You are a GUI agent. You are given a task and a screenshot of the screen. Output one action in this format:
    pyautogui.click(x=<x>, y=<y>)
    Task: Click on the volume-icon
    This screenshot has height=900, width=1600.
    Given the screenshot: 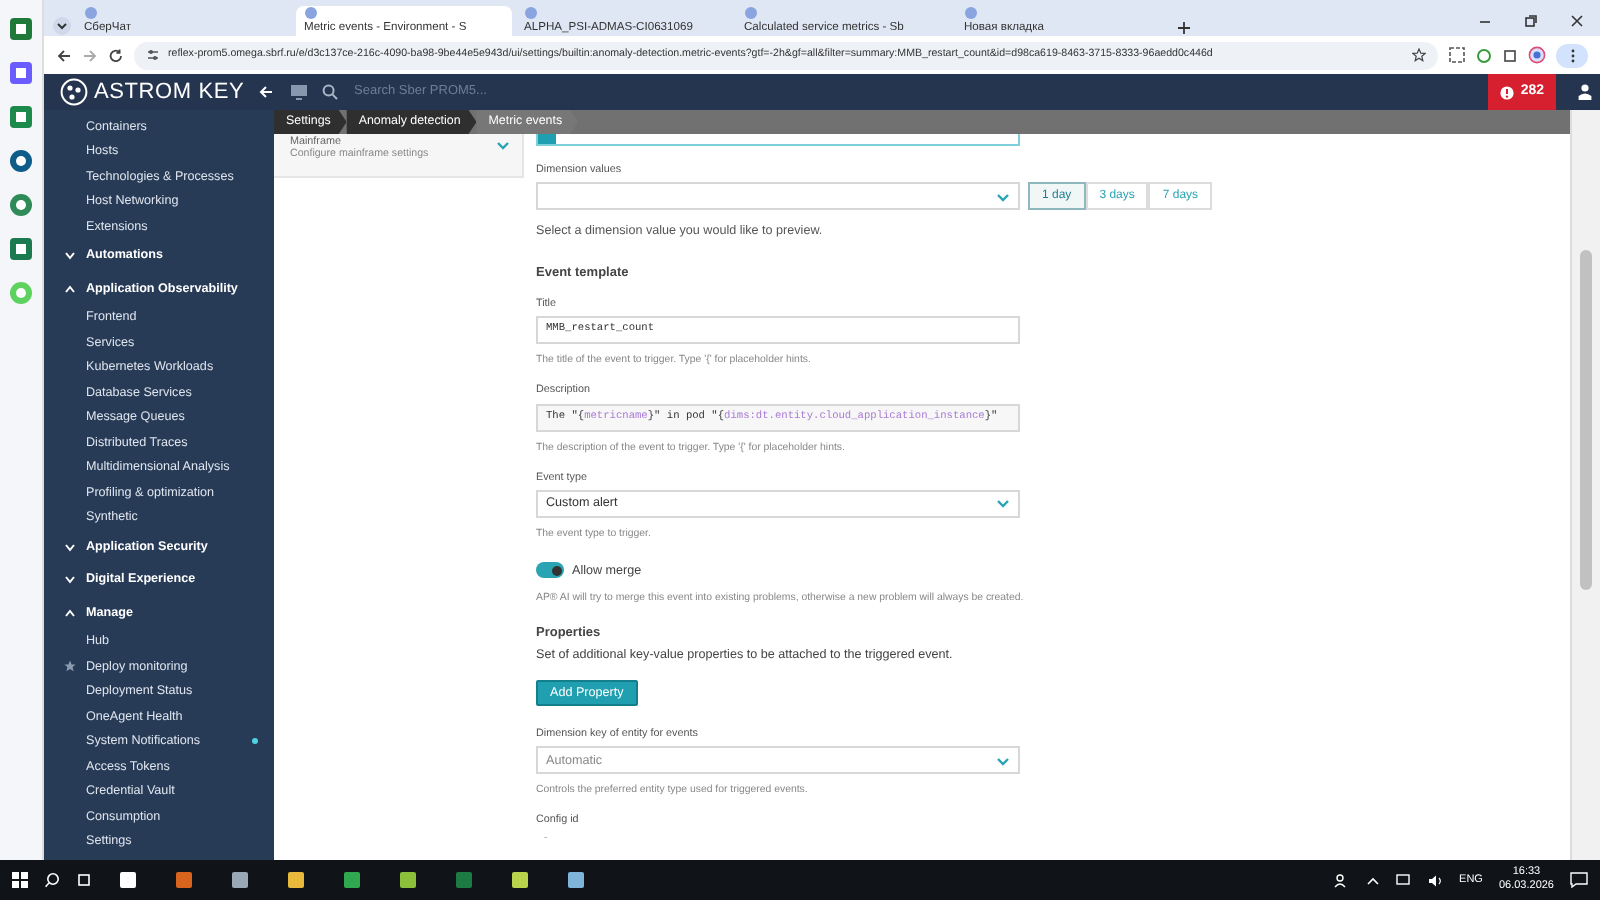 What is the action you would take?
    pyautogui.click(x=1435, y=880)
    